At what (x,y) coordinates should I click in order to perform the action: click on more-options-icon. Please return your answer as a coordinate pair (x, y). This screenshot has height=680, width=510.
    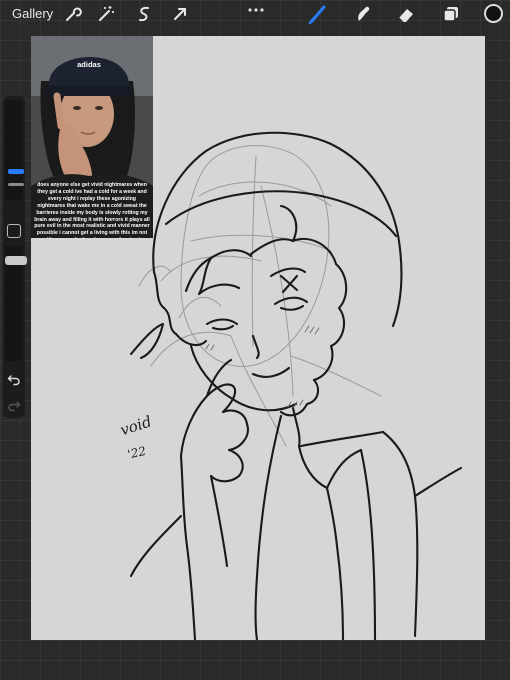
    Looking at the image, I should click on (256, 7).